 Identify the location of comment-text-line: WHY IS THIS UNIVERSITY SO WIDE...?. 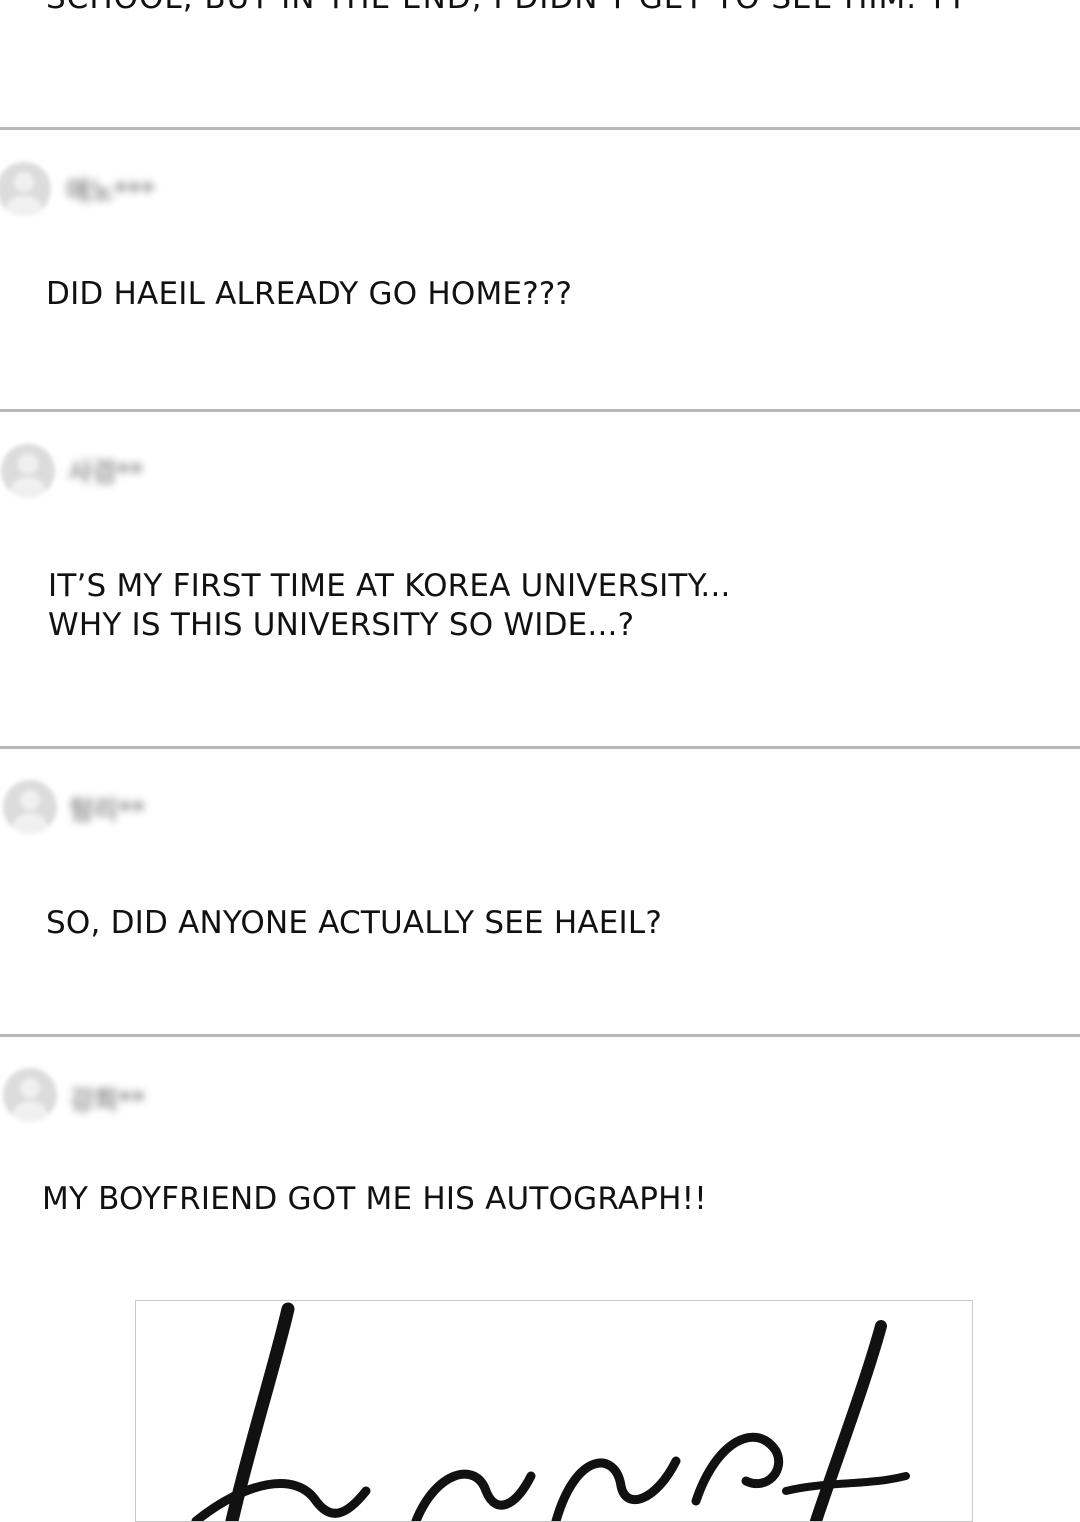
(341, 625).